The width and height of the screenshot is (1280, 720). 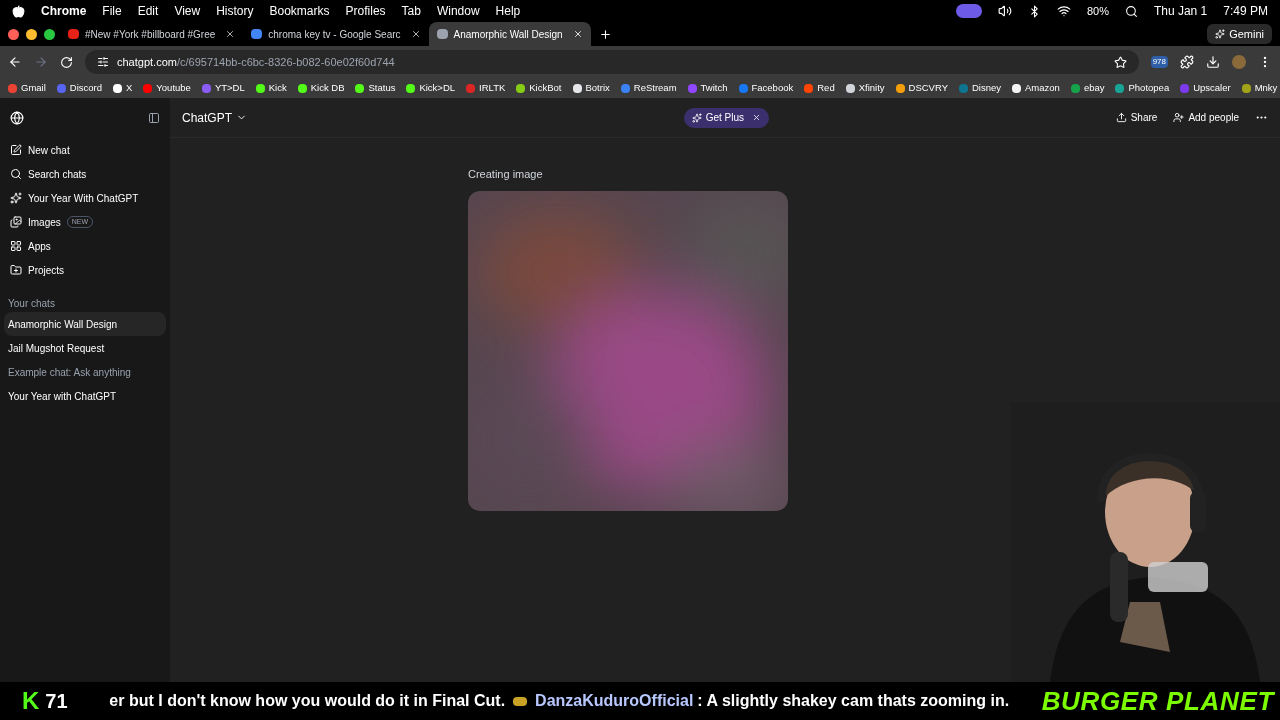 What do you see at coordinates (614, 701) in the screenshot?
I see `chat-username: DanzaKuduroOfficial` at bounding box center [614, 701].